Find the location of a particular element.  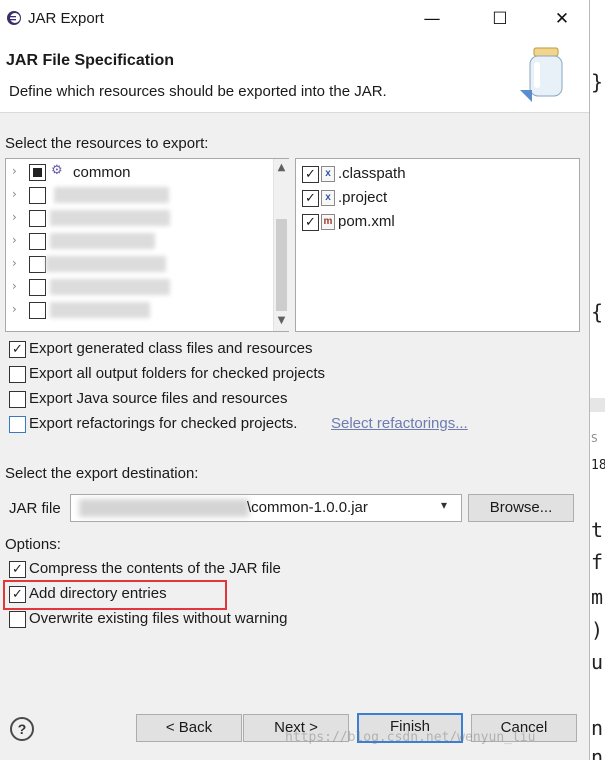

export-refactorings-checkbox is located at coordinates (17, 424).